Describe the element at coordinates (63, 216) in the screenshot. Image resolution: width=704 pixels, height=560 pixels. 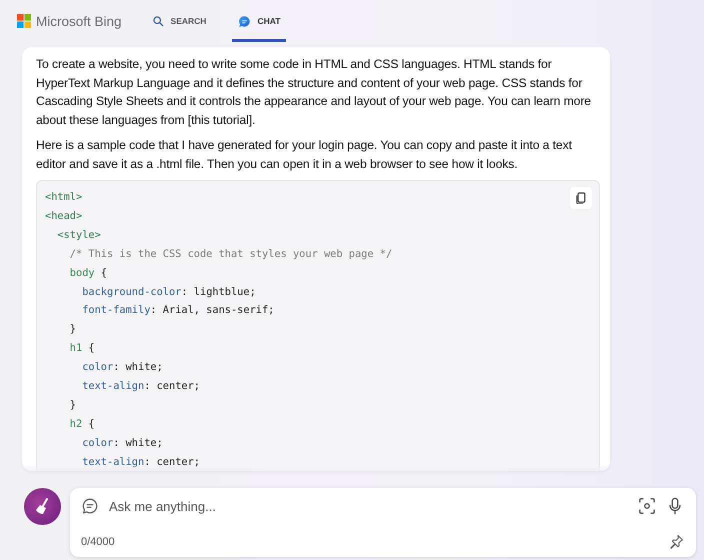
I see `code-line: <head>` at that location.